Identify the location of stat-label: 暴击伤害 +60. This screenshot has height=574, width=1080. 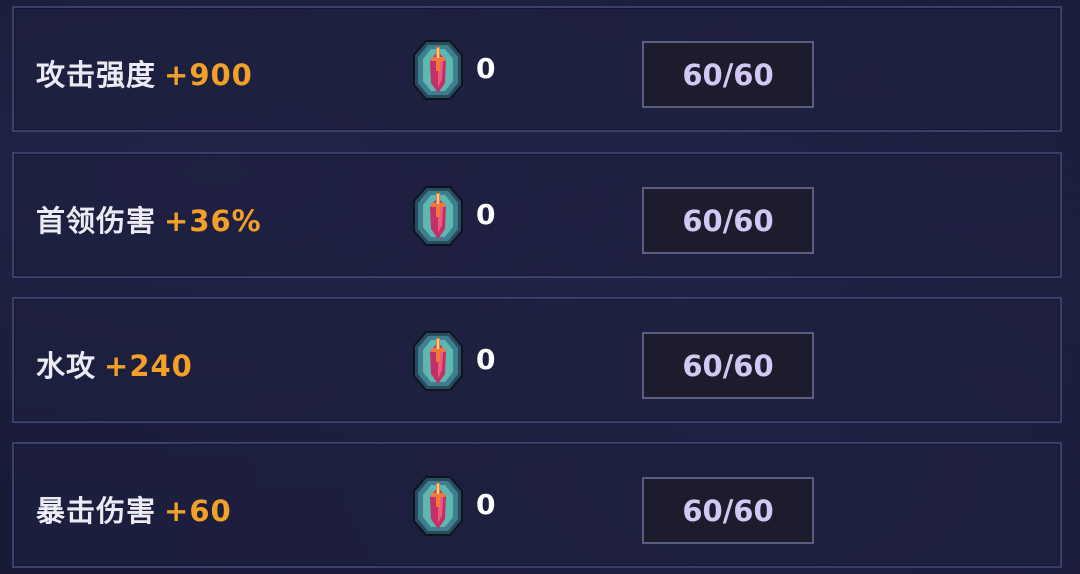
(134, 509).